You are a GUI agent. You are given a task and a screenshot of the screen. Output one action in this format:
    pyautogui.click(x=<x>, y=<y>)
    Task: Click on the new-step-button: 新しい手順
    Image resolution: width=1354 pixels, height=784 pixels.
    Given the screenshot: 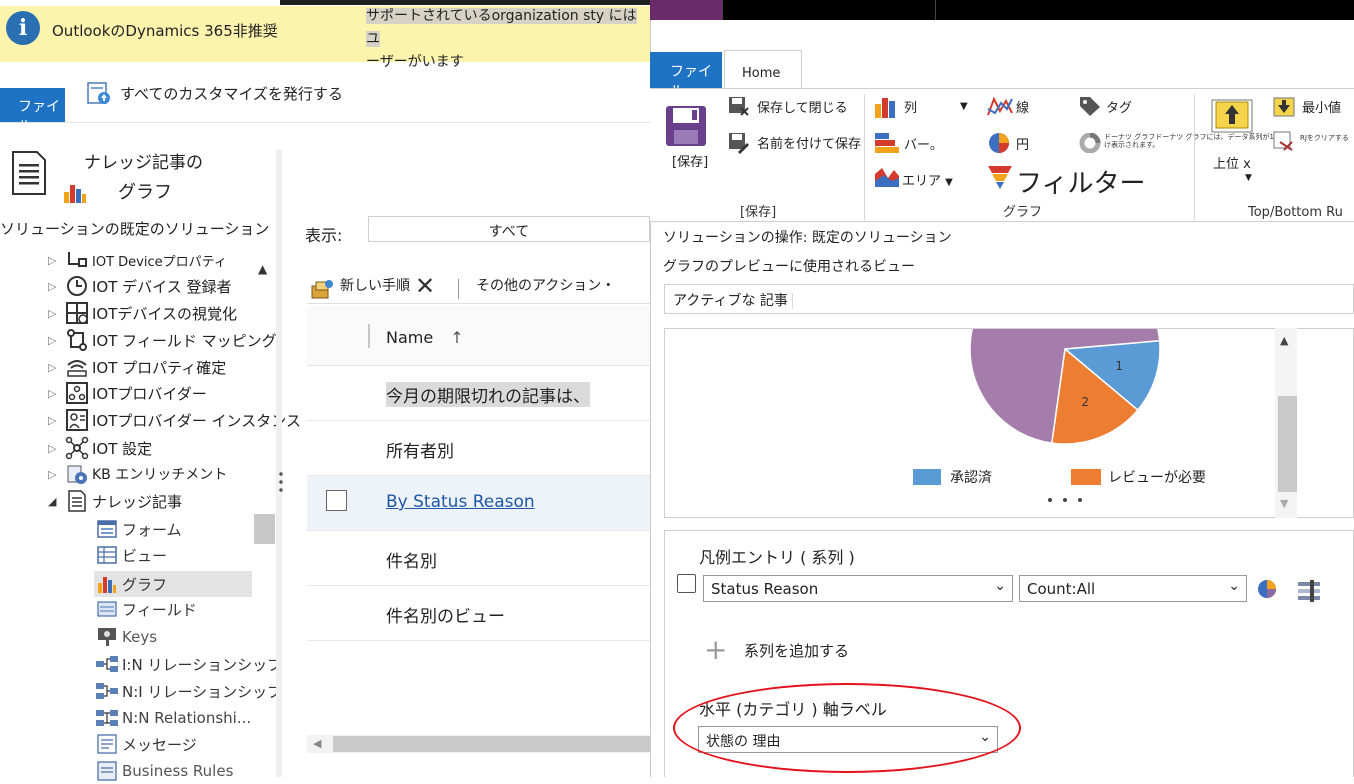 What is the action you would take?
    pyautogui.click(x=375, y=285)
    